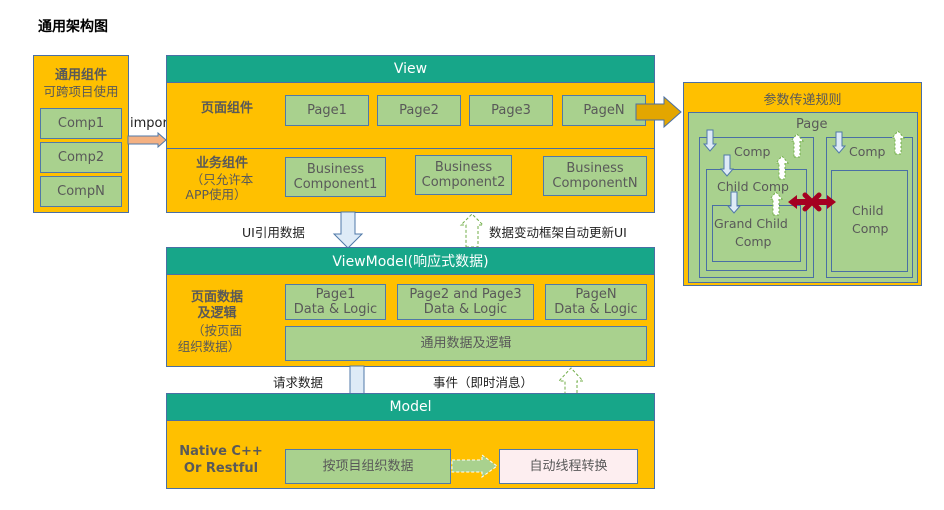  I want to click on up-arrow-comp-to-page-icon, so click(797, 145).